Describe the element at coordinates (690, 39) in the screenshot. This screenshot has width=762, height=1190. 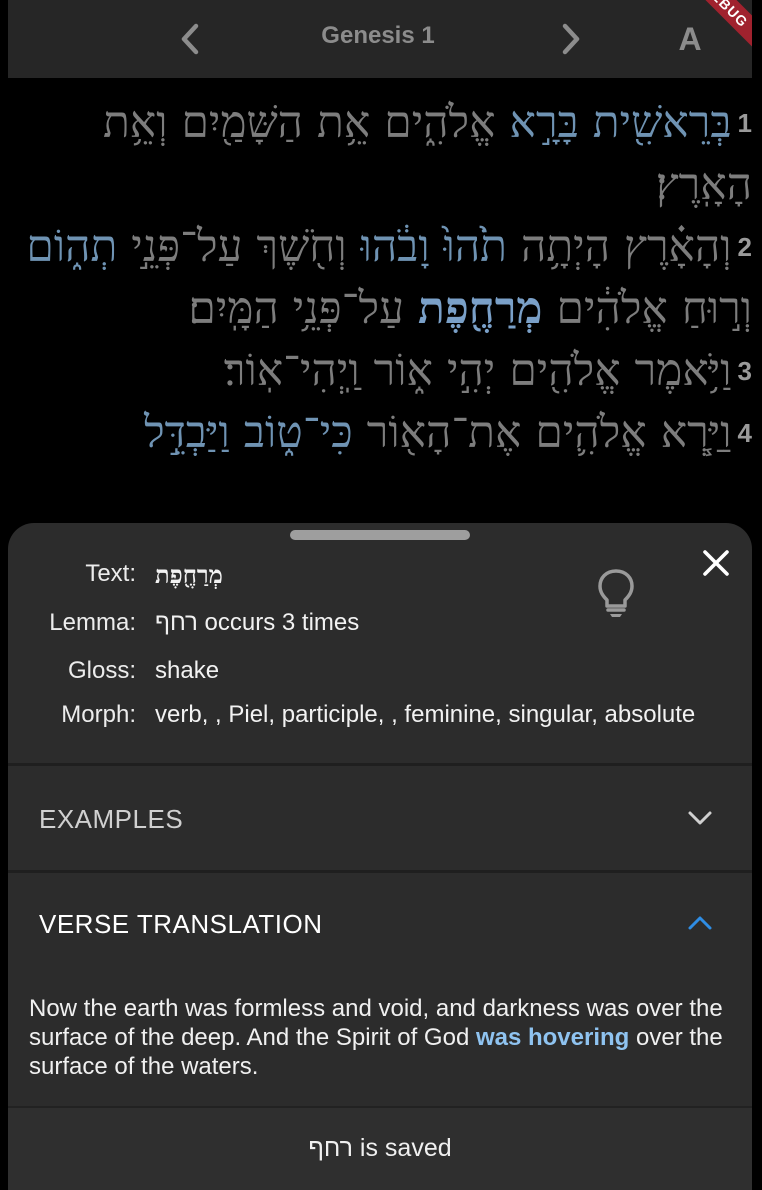
I see `font-size-button: A` at that location.